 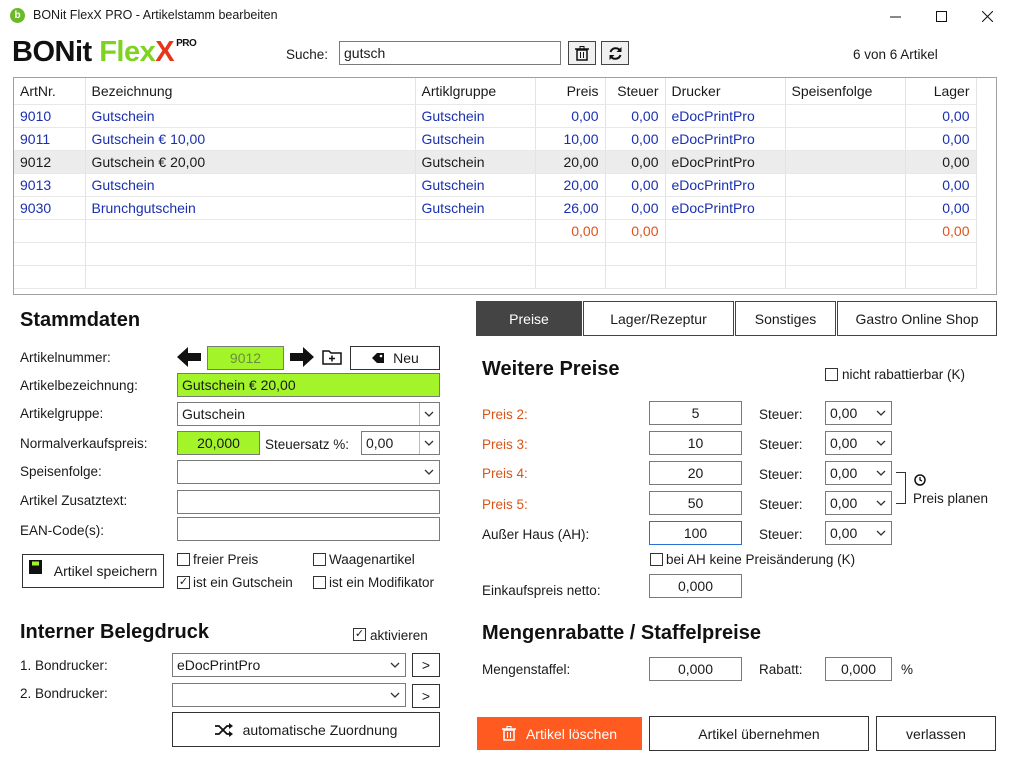 I want to click on preis4-steuer-select: 0,00, so click(x=858, y=473).